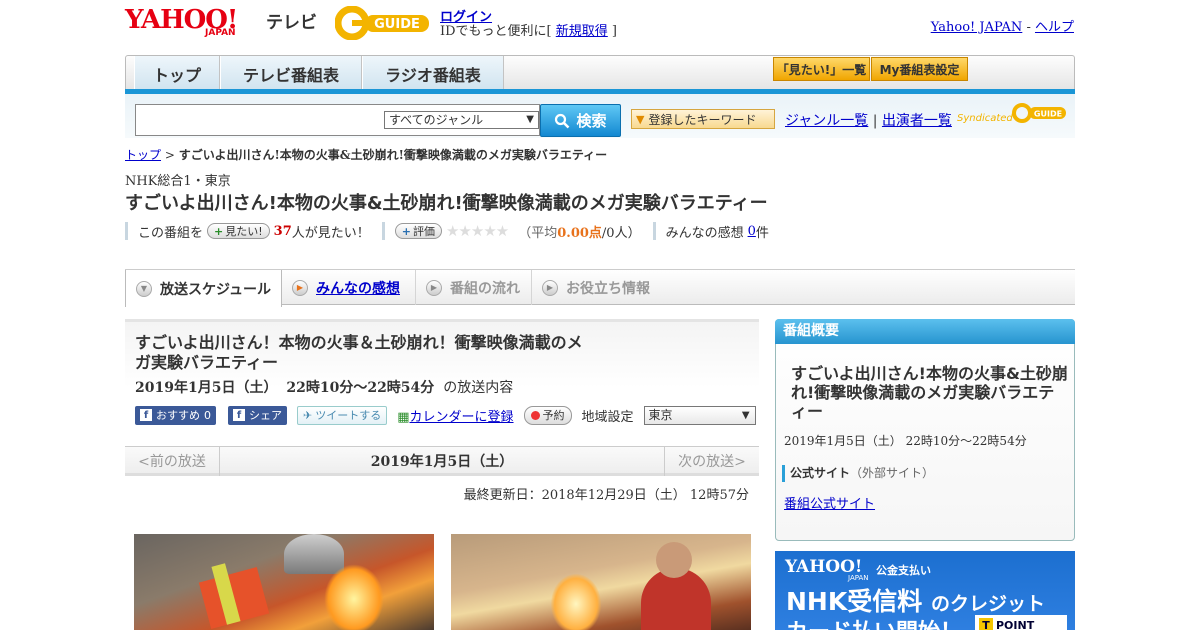  Describe the element at coordinates (175, 415) in the screenshot. I see `facebook-recommend-button: f おすすめ 0` at that location.